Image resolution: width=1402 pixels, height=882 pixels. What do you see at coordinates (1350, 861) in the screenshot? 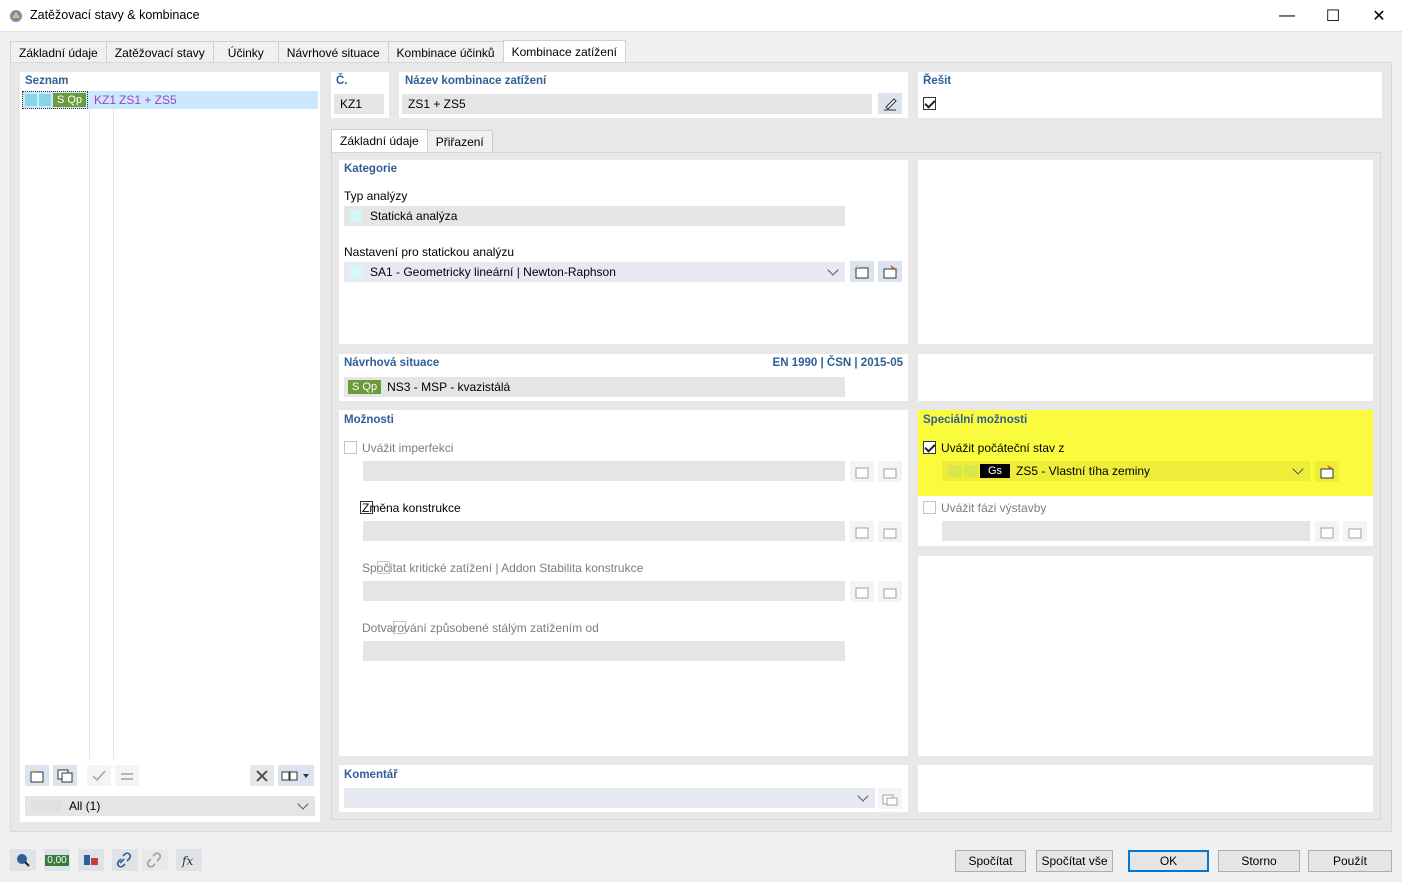
I see `apply-button: Použít` at bounding box center [1350, 861].